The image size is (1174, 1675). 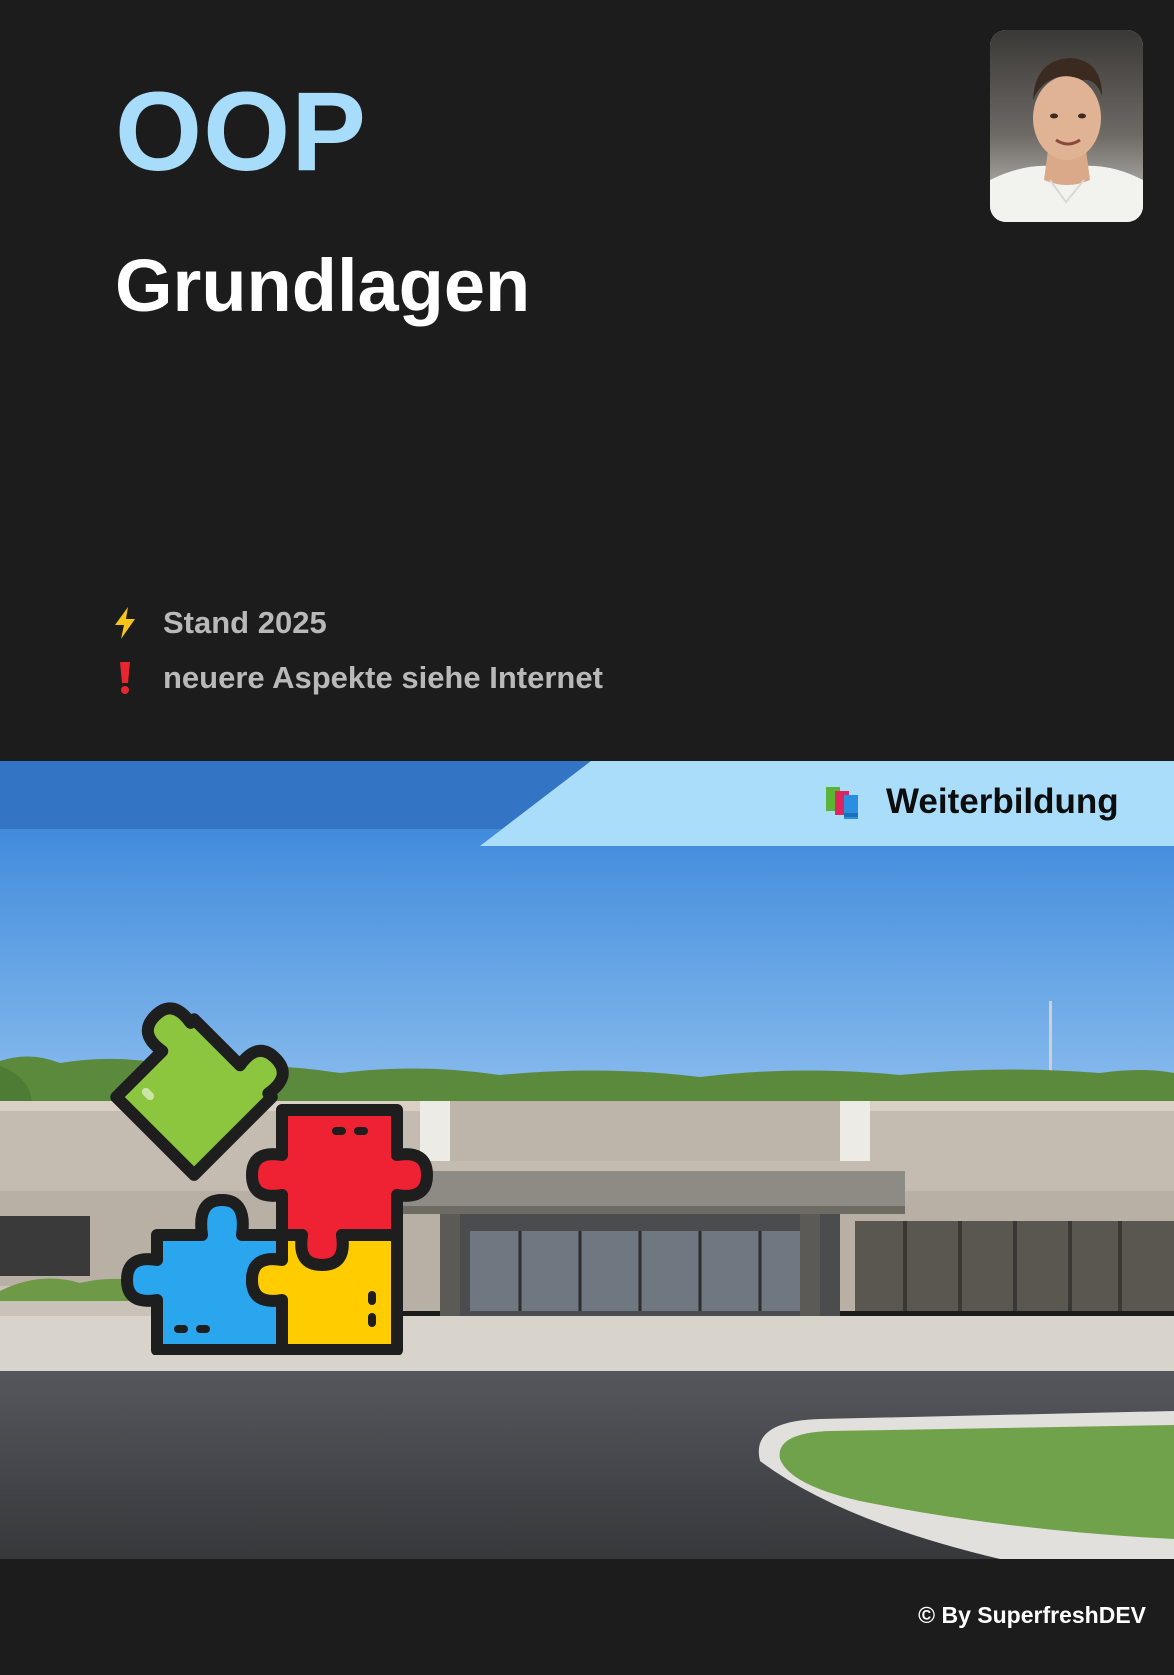 I want to click on lightning-icon, so click(x=125, y=623).